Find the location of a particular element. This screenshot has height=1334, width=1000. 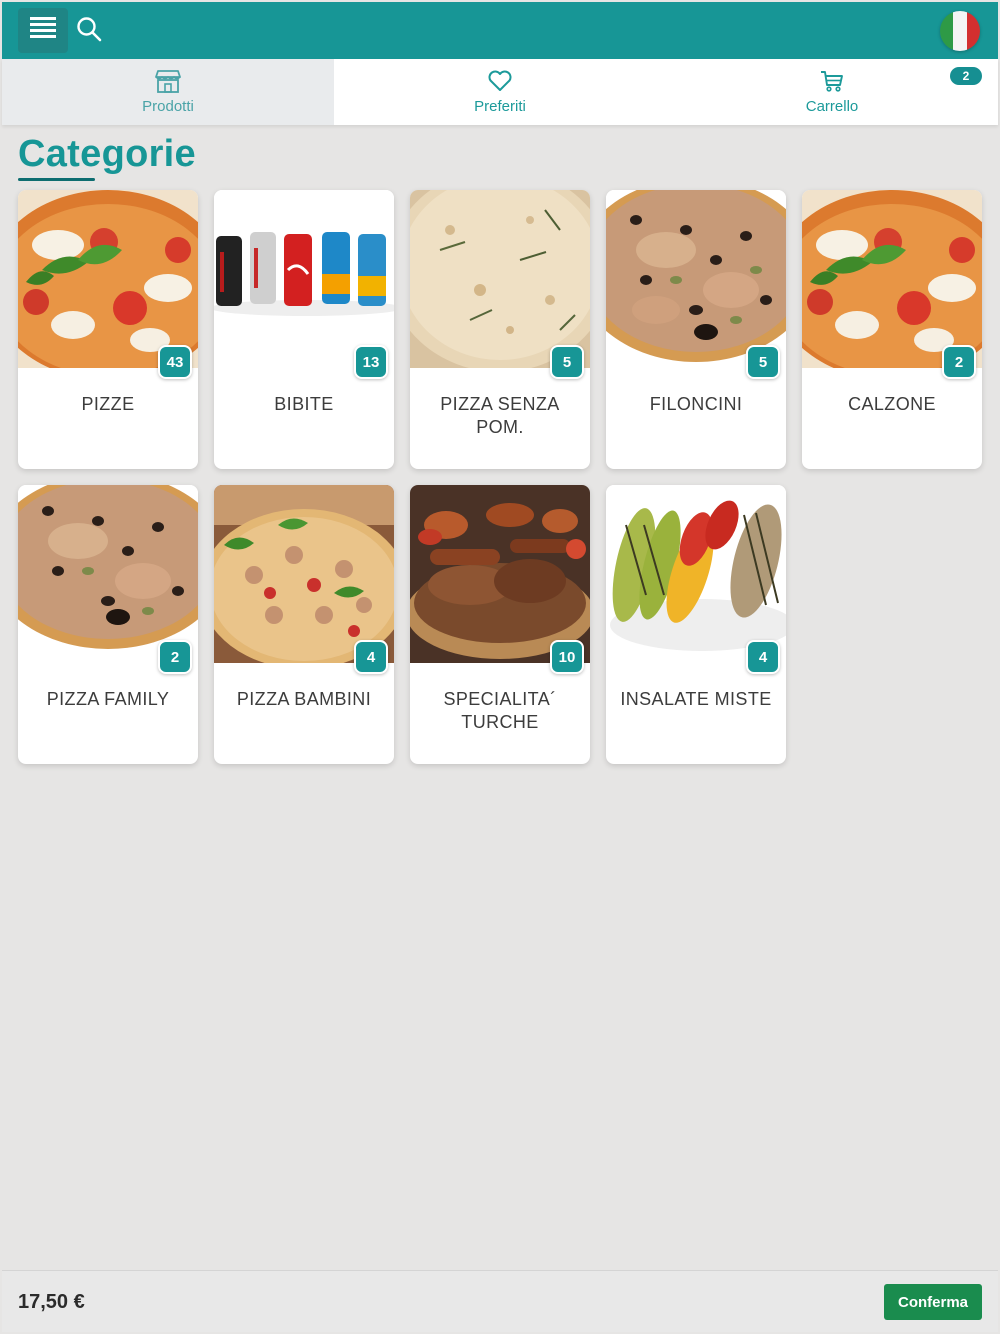

search-icon is located at coordinates (89, 31).